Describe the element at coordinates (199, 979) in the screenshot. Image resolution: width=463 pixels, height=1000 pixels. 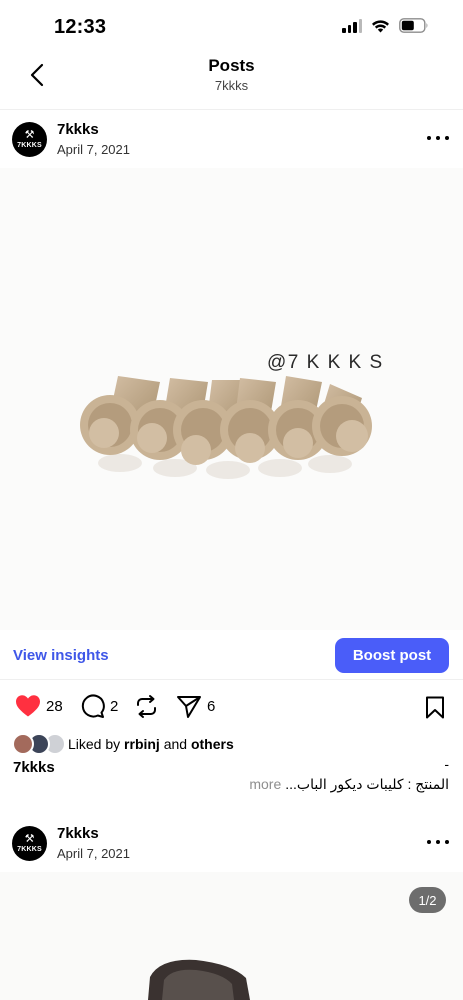
I see `product-photo-illustration` at that location.